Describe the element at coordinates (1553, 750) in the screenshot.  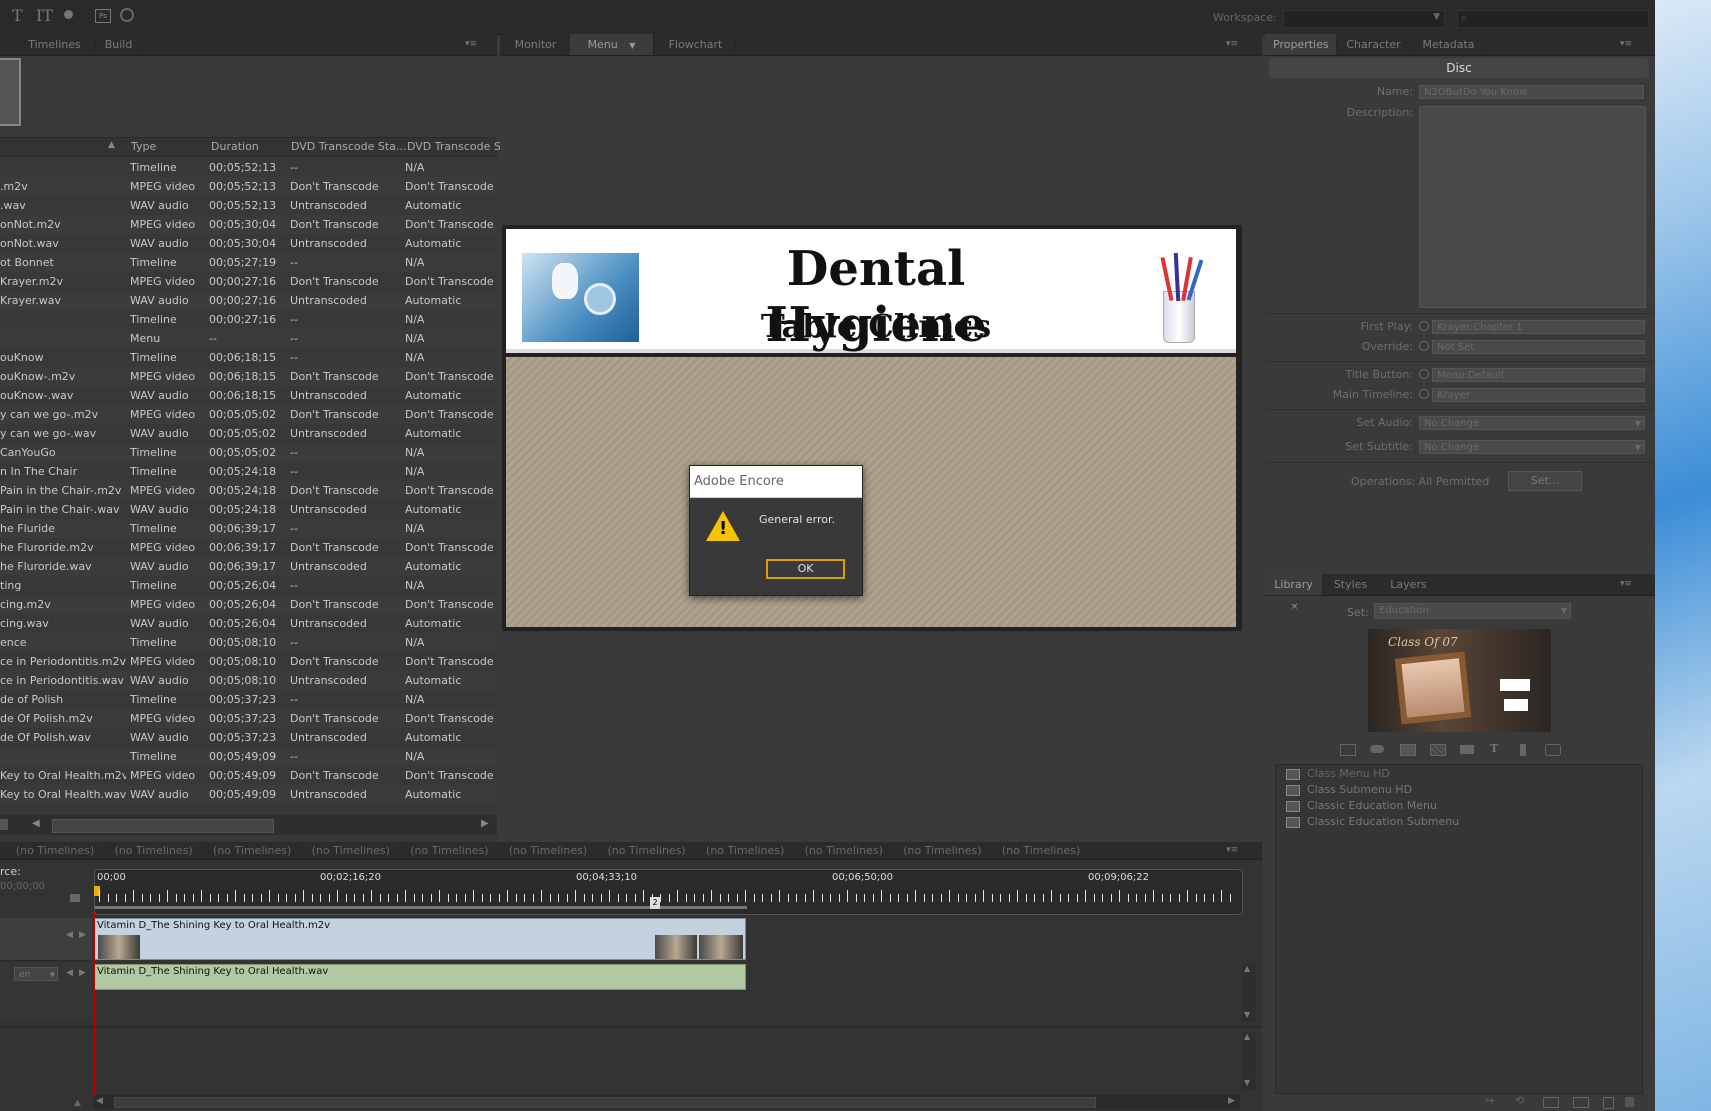
I see `replace-icon` at that location.